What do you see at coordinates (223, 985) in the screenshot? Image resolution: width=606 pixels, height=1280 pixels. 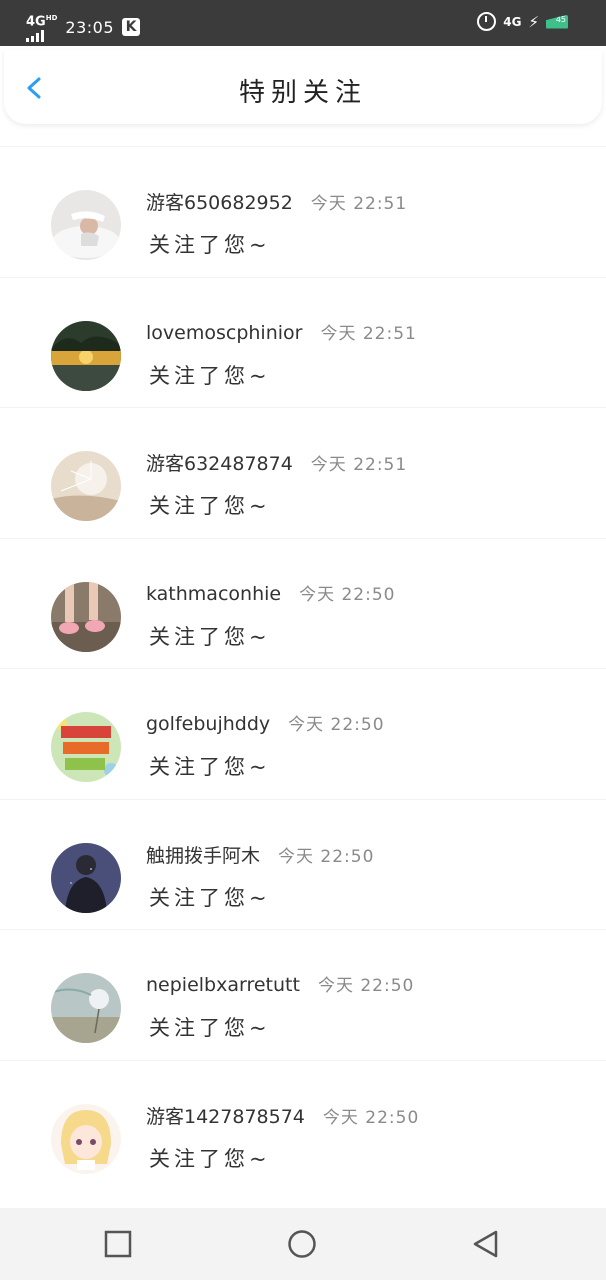 I see `user-name: nepielbxarretutt` at bounding box center [223, 985].